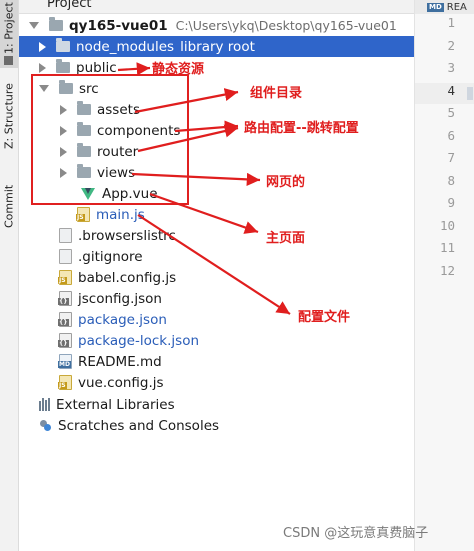 Image resolution: width=474 pixels, height=551 pixels. What do you see at coordinates (276, 93) in the screenshot?
I see `annotation-component-dir: 组件目录` at bounding box center [276, 93].